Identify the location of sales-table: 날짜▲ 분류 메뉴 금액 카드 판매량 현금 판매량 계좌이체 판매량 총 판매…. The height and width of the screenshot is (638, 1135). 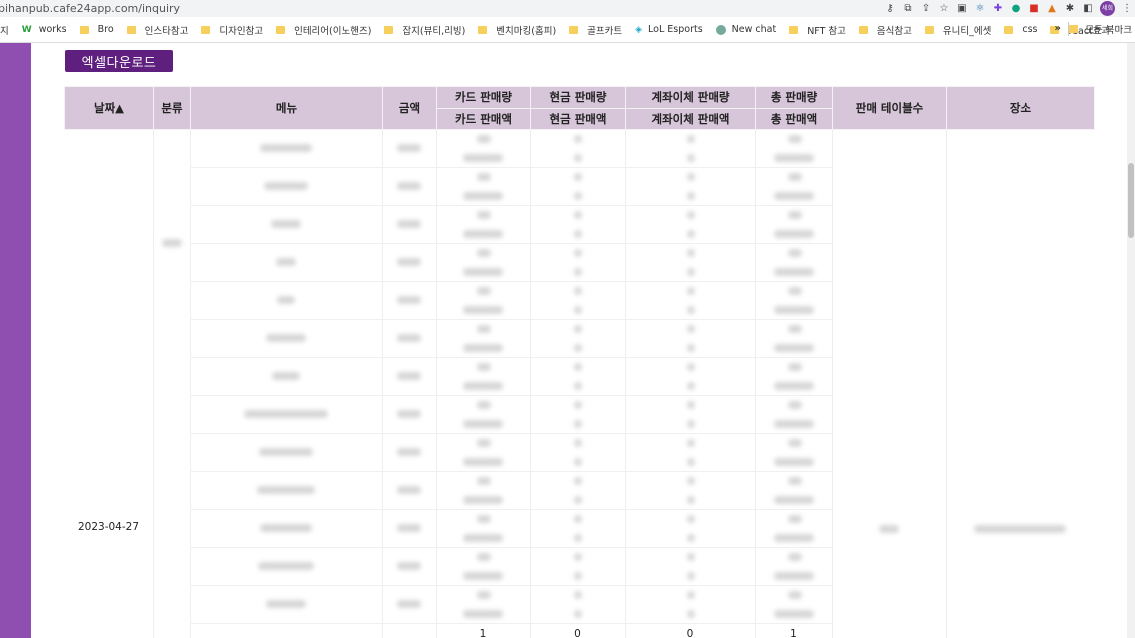
(579, 108).